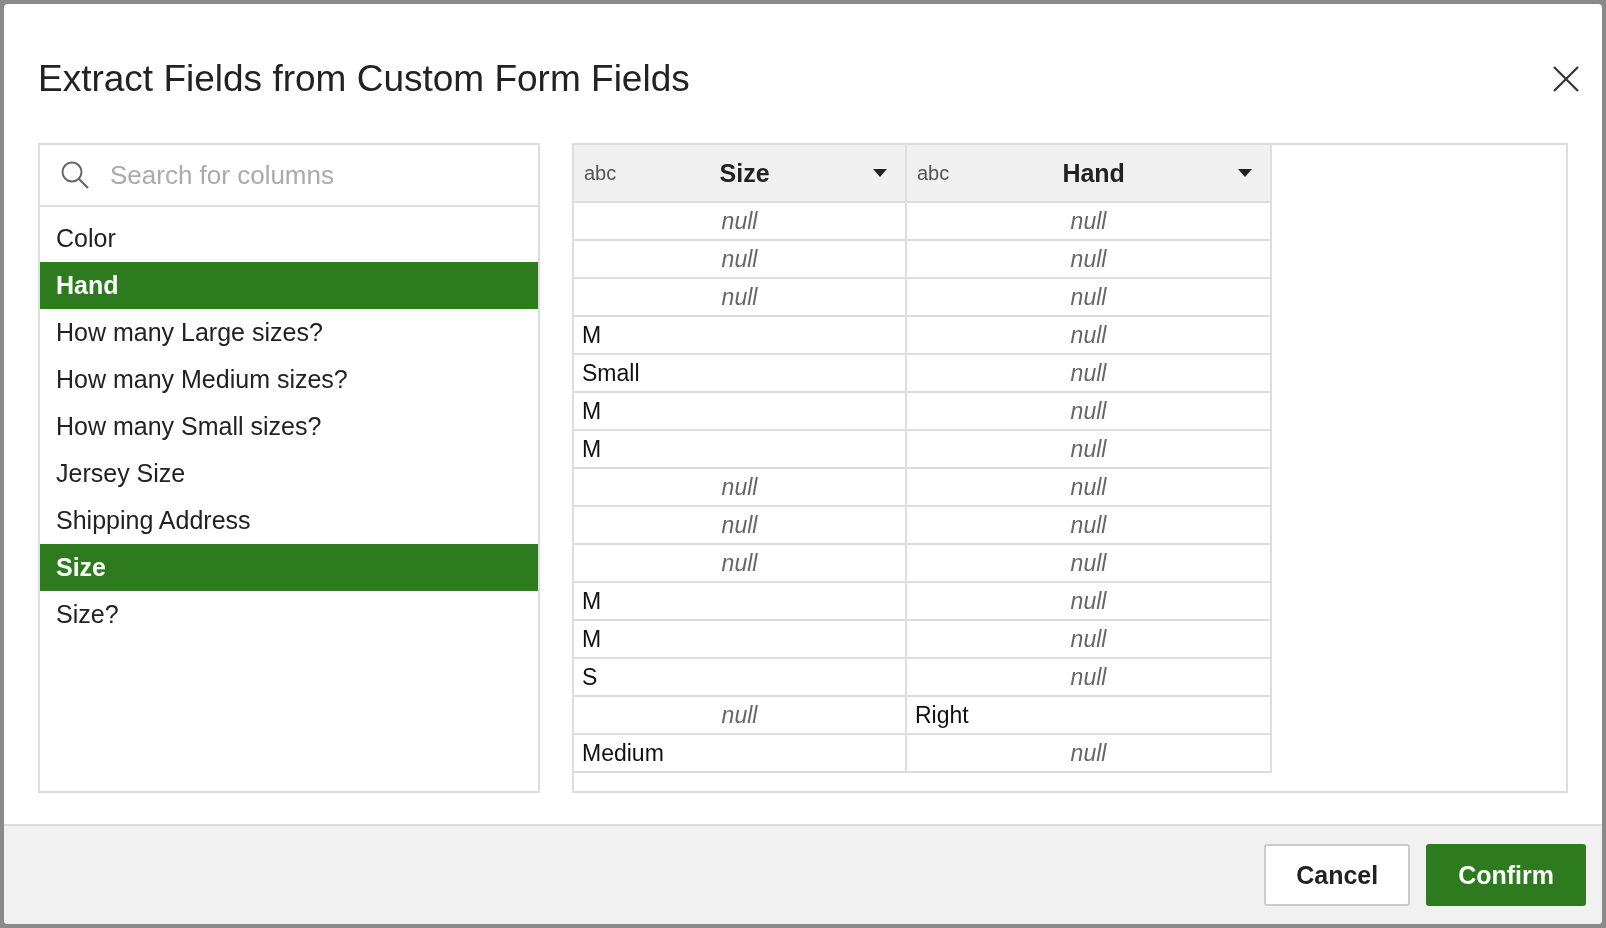 The width and height of the screenshot is (1606, 928). I want to click on column-list-item: How many Medium sizes?, so click(289, 379).